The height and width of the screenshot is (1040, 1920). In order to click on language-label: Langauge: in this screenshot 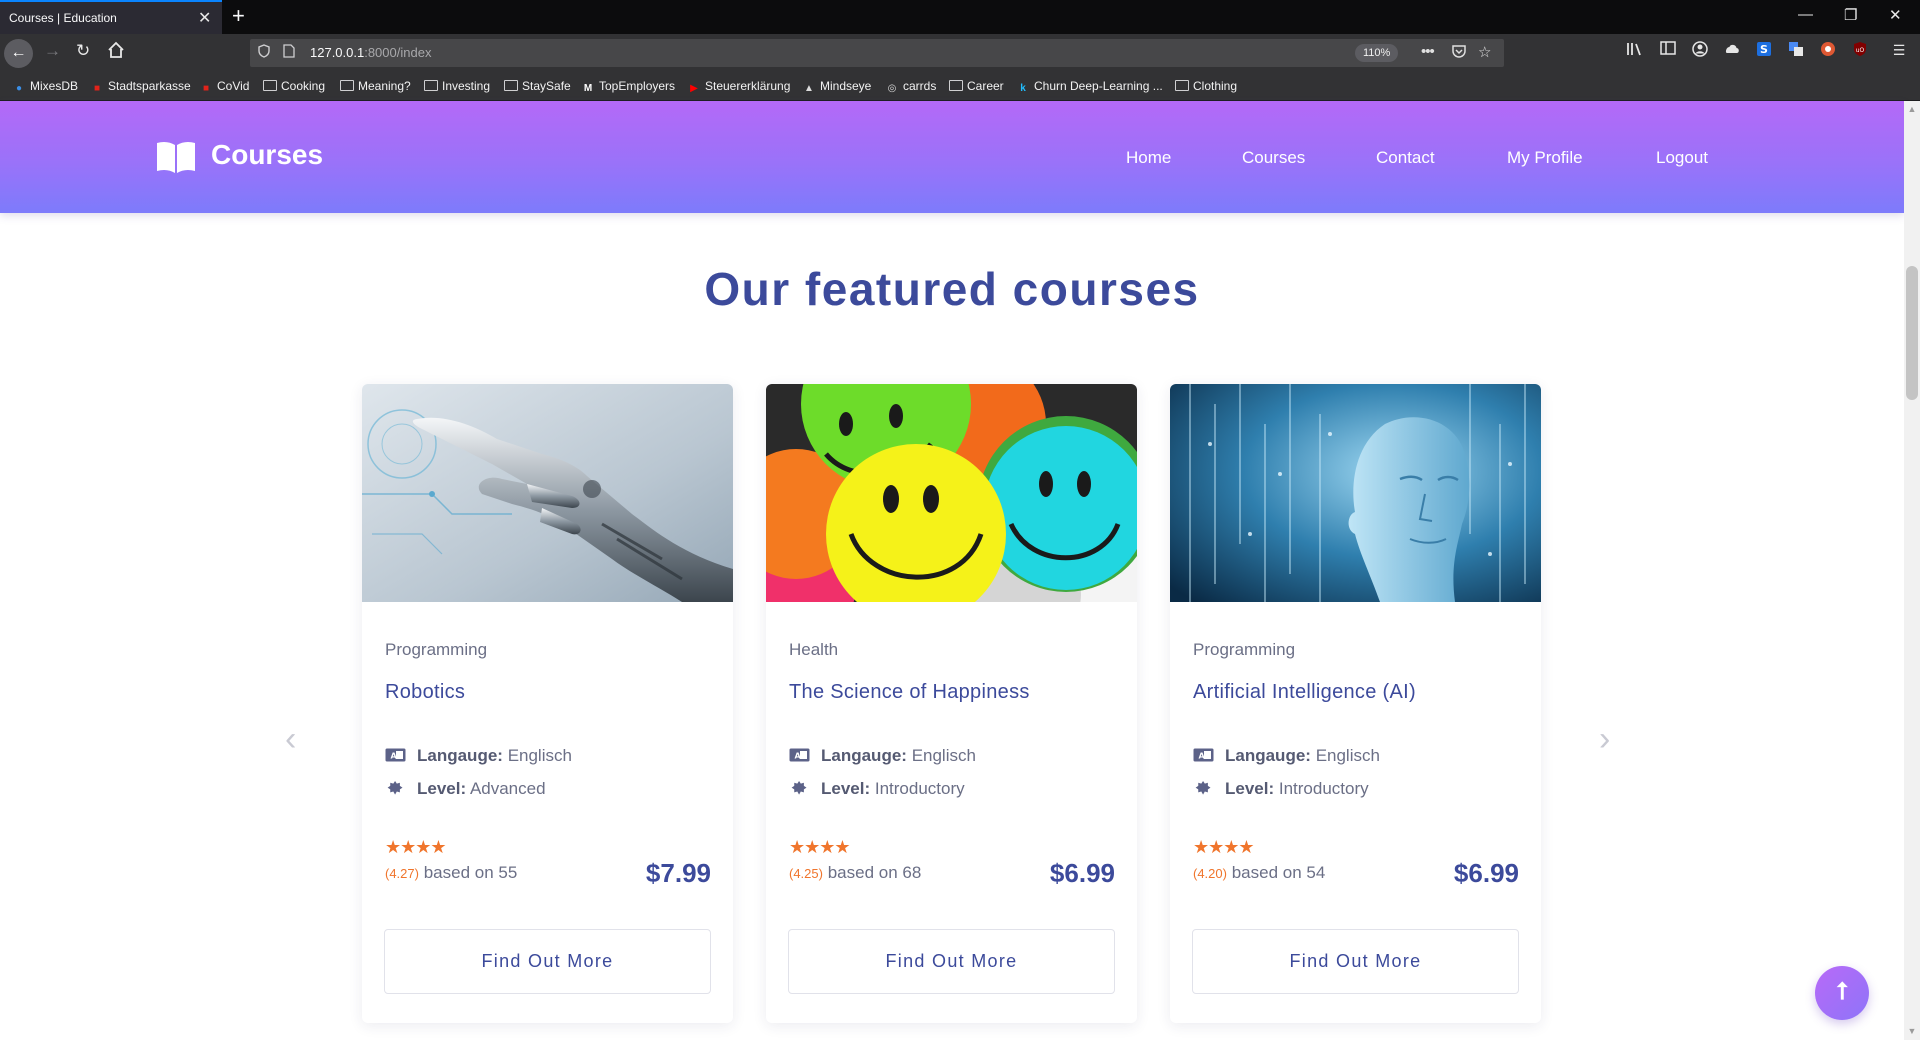, I will do `click(864, 755)`.